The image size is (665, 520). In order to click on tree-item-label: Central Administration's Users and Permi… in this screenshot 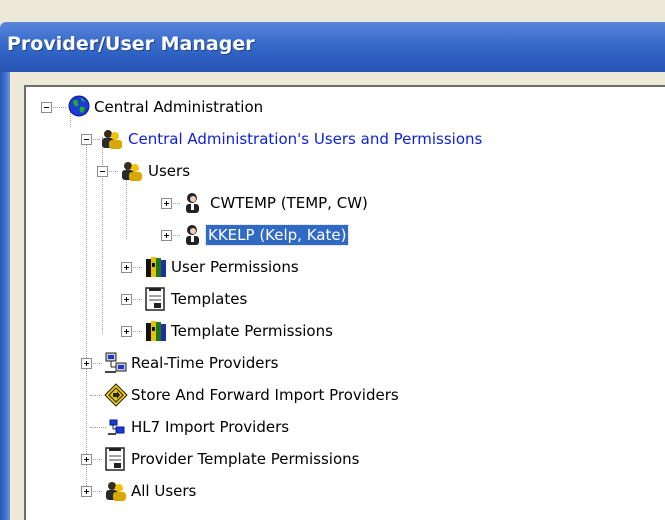, I will do `click(305, 139)`.